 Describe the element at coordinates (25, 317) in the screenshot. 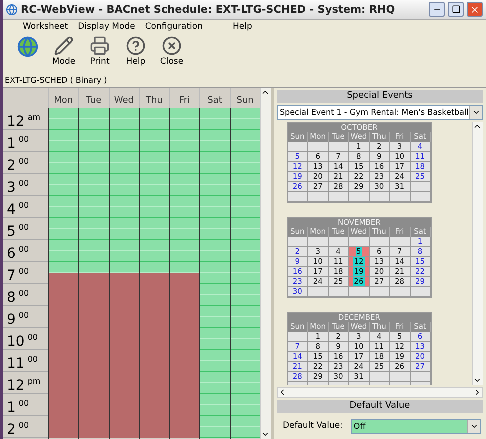

I see `hour-label: 9 $^{00}$` at that location.